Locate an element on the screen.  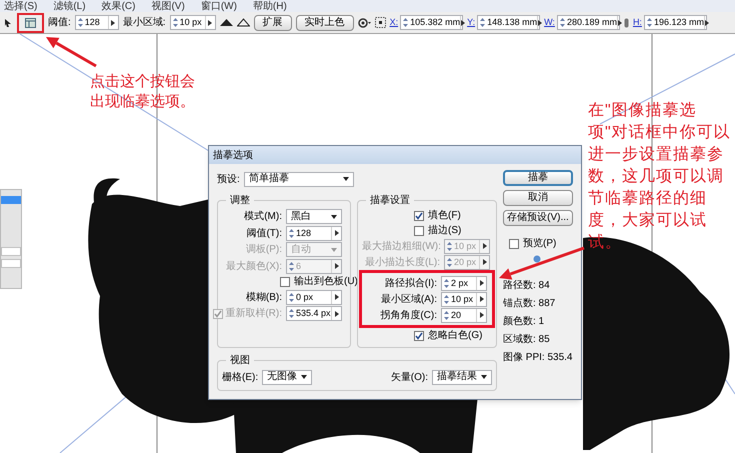
trace-options-button is located at coordinates (30, 22).